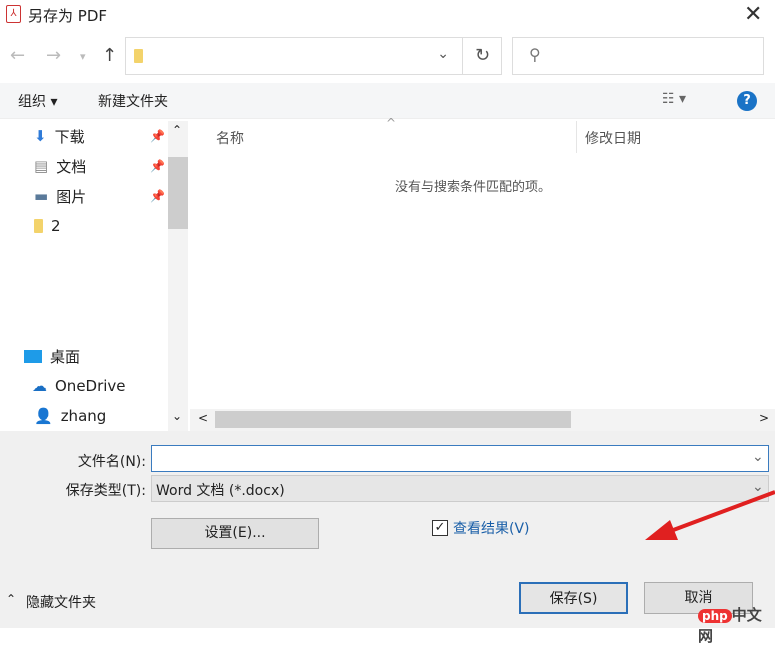 This screenshot has width=775, height=646. Describe the element at coordinates (443, 54) in the screenshot. I see `address-dropdown-icon: ⌄` at that location.